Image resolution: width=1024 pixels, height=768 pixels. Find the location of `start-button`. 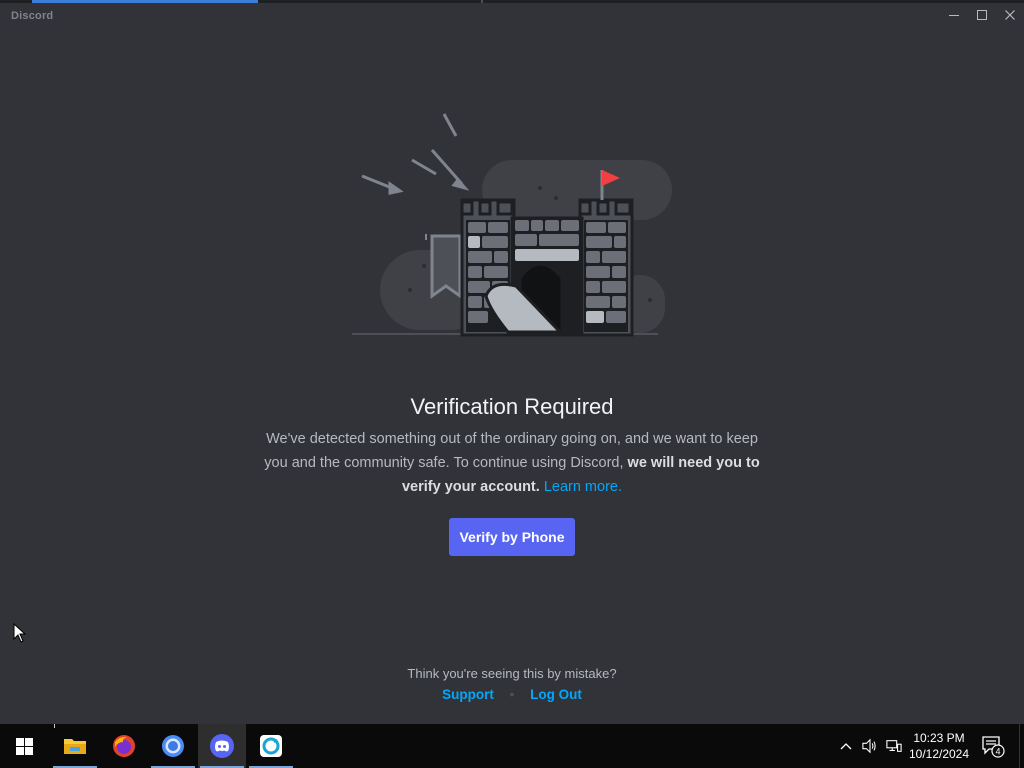

start-button is located at coordinates (24, 746).